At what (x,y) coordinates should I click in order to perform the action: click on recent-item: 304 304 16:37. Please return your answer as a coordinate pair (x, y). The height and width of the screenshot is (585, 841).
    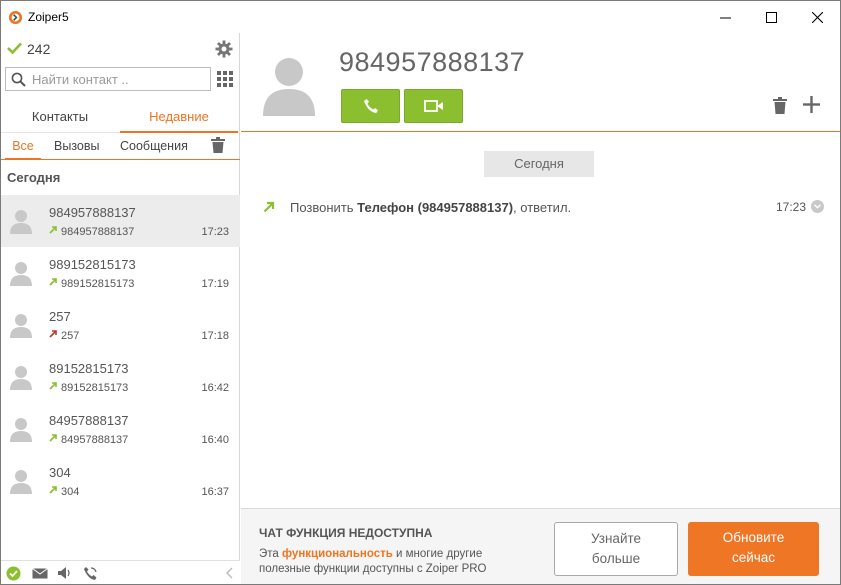
    Looking at the image, I should click on (120, 481).